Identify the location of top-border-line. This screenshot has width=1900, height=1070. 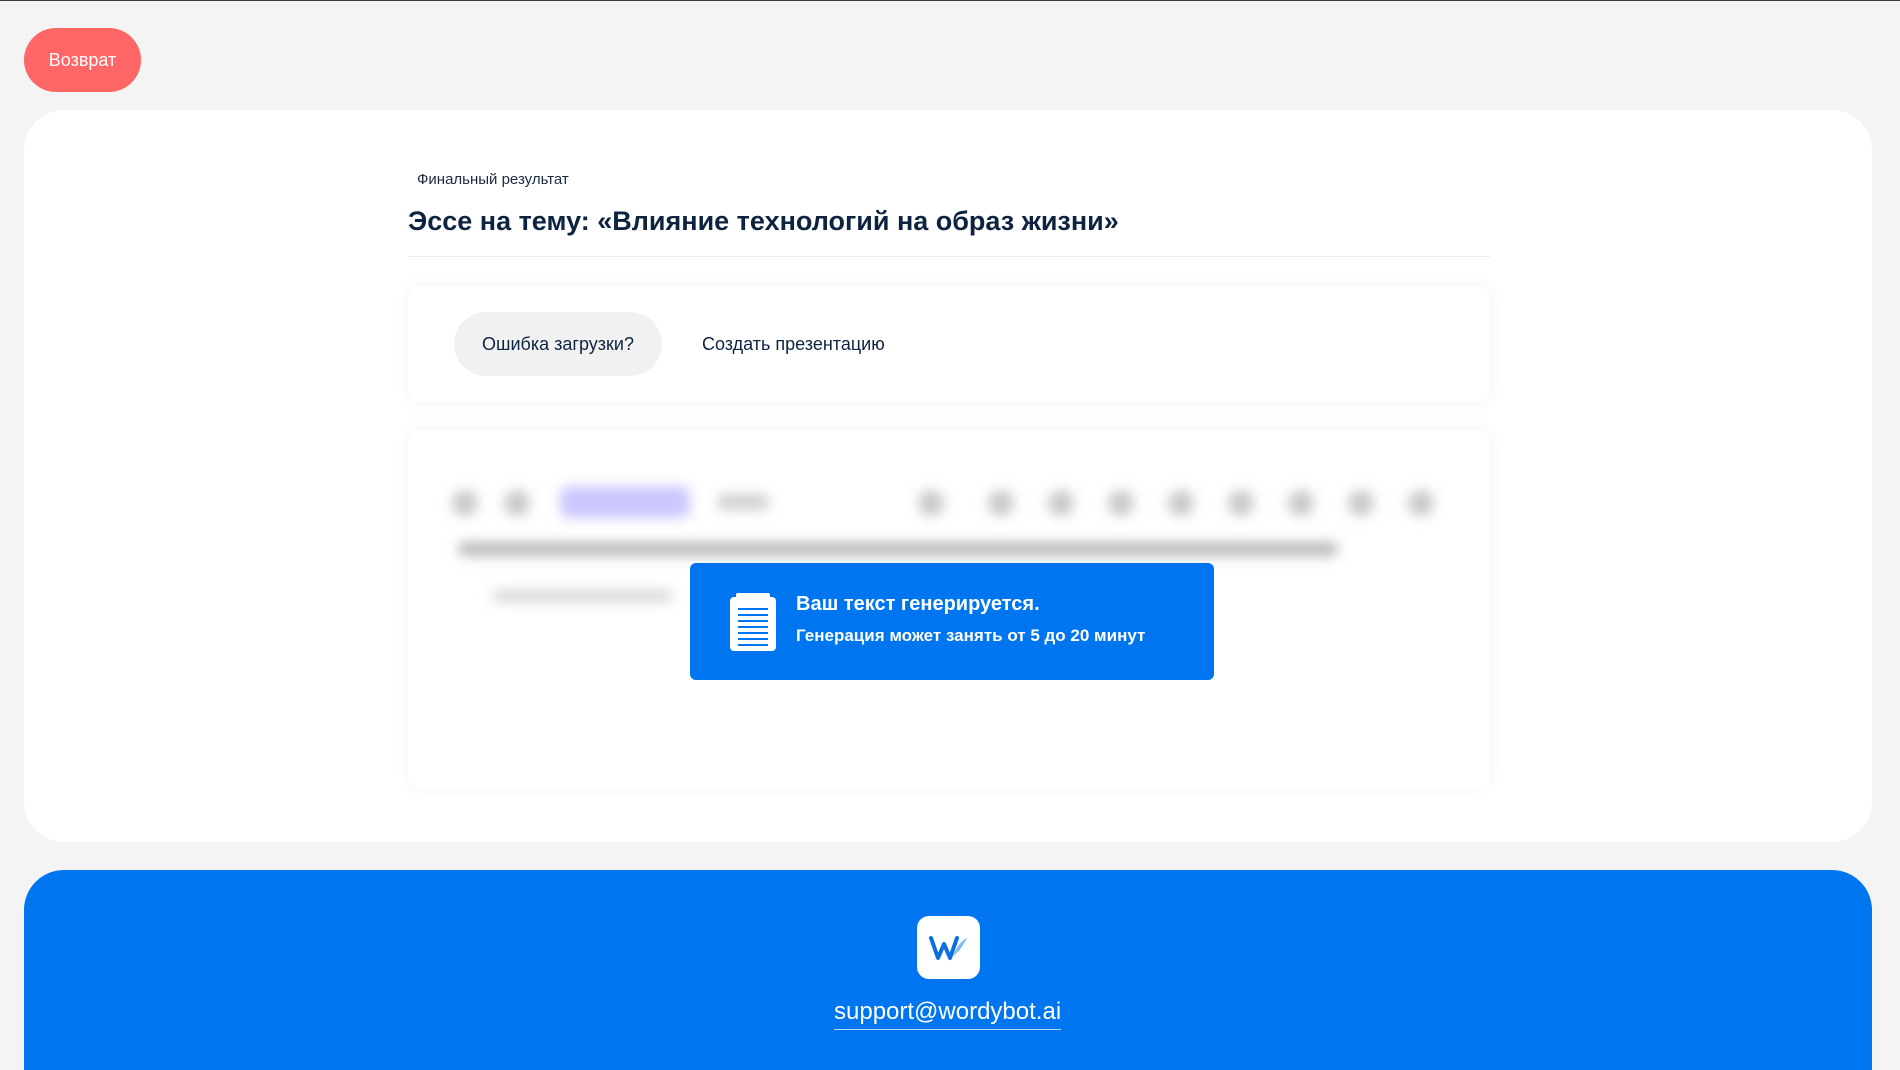
(950, 0).